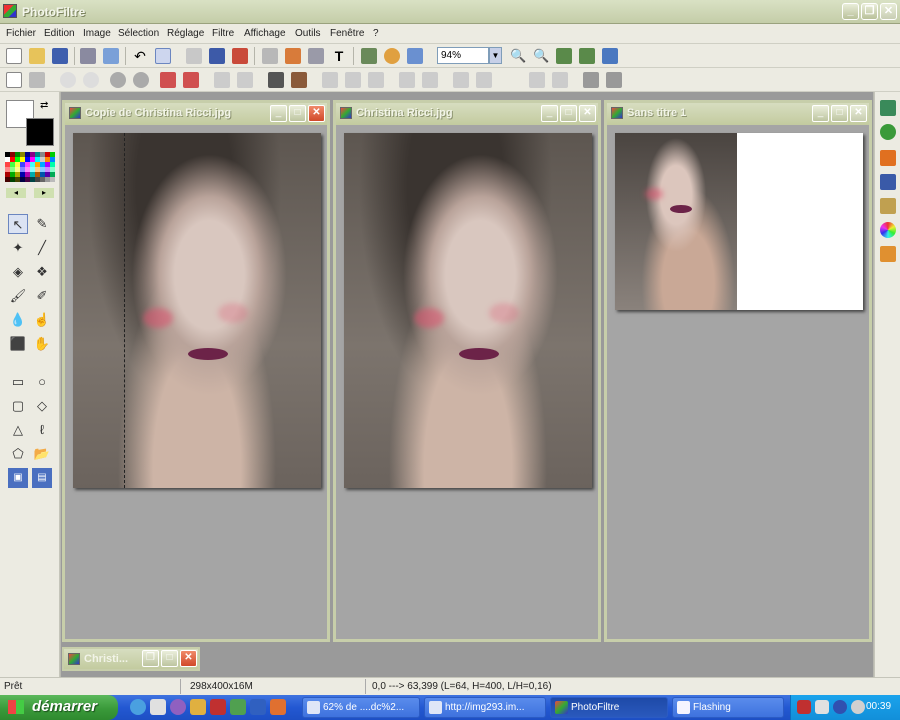 The height and width of the screenshot is (720, 900). Describe the element at coordinates (869, 11) in the screenshot. I see `restore-button: ❐` at that location.